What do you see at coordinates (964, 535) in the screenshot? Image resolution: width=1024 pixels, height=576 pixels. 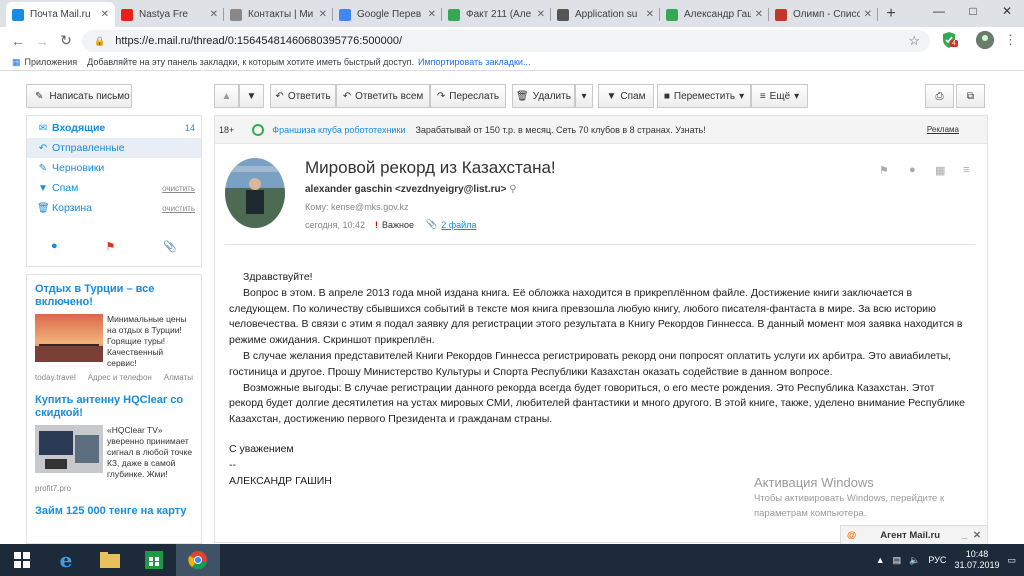 I see `minimize-agent-icon: _` at bounding box center [964, 535].